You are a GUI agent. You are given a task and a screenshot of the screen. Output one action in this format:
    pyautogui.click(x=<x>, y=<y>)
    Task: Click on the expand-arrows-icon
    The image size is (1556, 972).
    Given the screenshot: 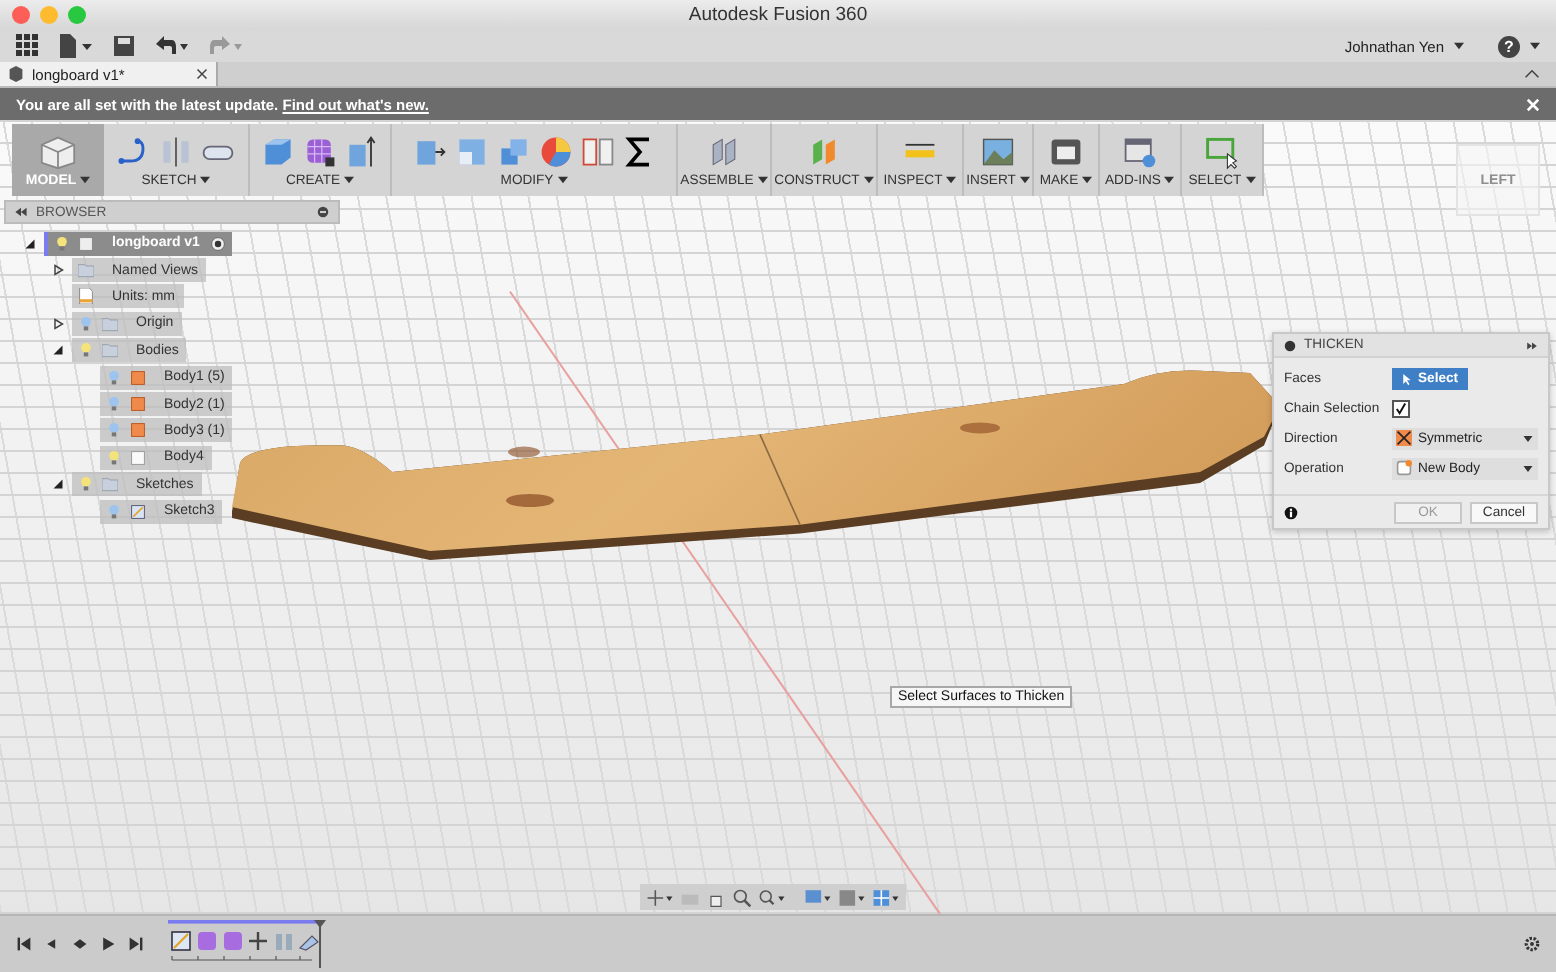 What is the action you would take?
    pyautogui.click(x=1532, y=345)
    